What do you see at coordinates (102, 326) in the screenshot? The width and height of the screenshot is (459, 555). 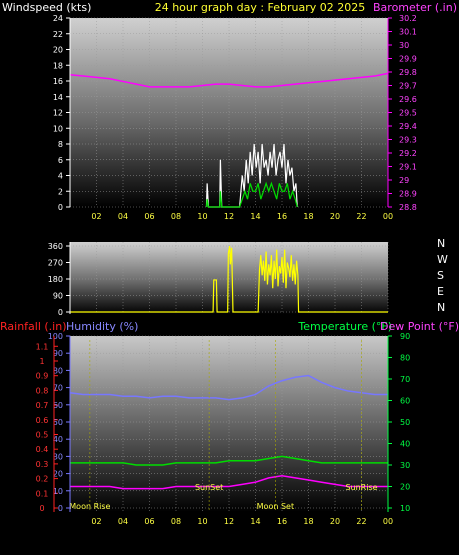 I see `humidity-axis-title: Humidity (%)` at bounding box center [102, 326].